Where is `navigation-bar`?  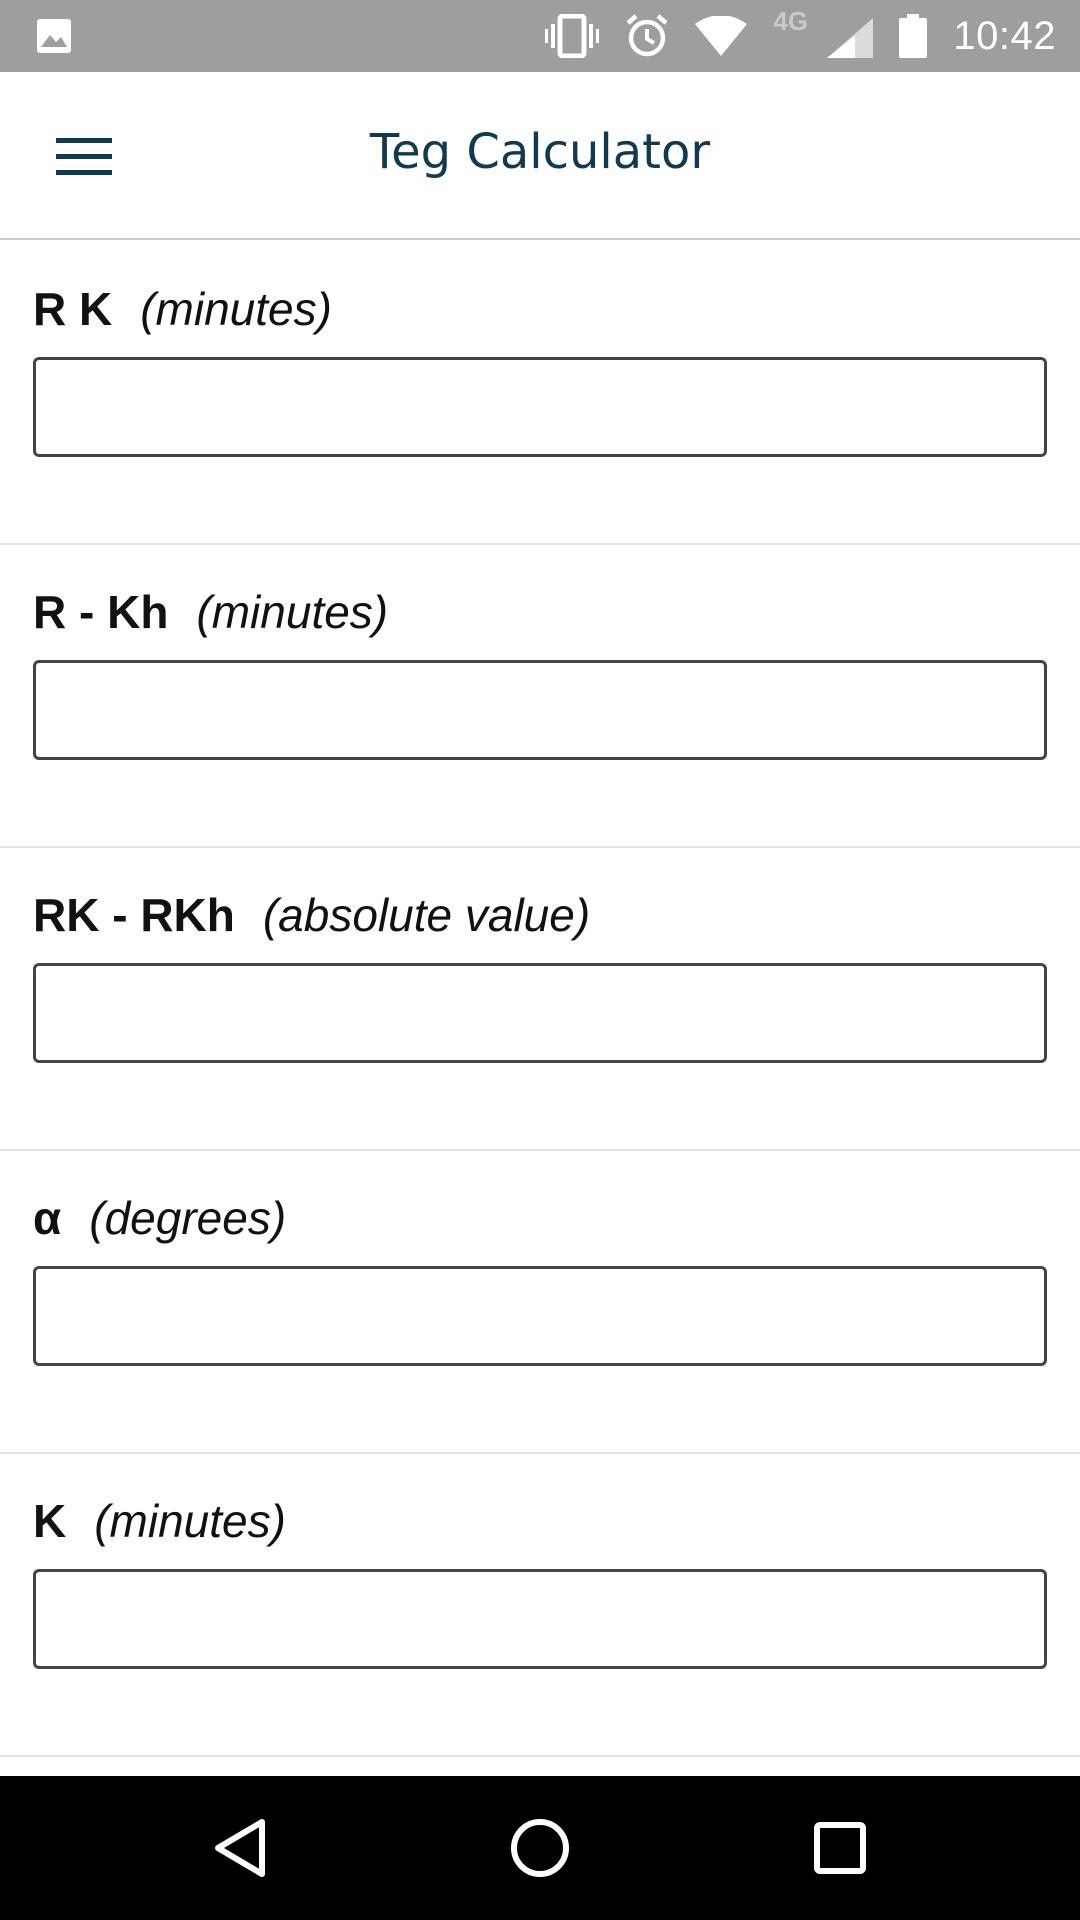
navigation-bar is located at coordinates (540, 1848).